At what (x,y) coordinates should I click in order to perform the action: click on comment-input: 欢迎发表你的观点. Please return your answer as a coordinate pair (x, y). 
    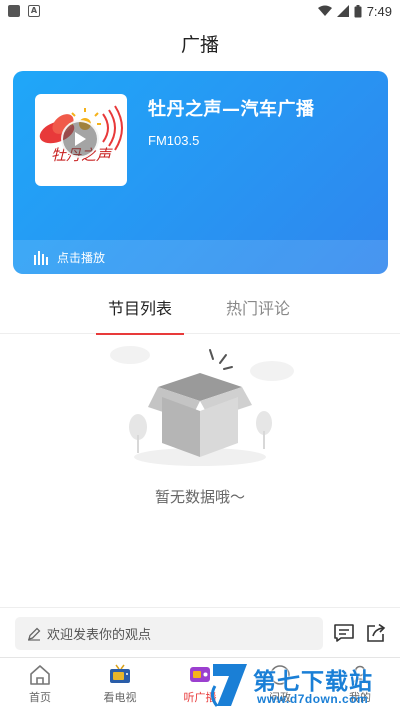
    Looking at the image, I should click on (169, 633).